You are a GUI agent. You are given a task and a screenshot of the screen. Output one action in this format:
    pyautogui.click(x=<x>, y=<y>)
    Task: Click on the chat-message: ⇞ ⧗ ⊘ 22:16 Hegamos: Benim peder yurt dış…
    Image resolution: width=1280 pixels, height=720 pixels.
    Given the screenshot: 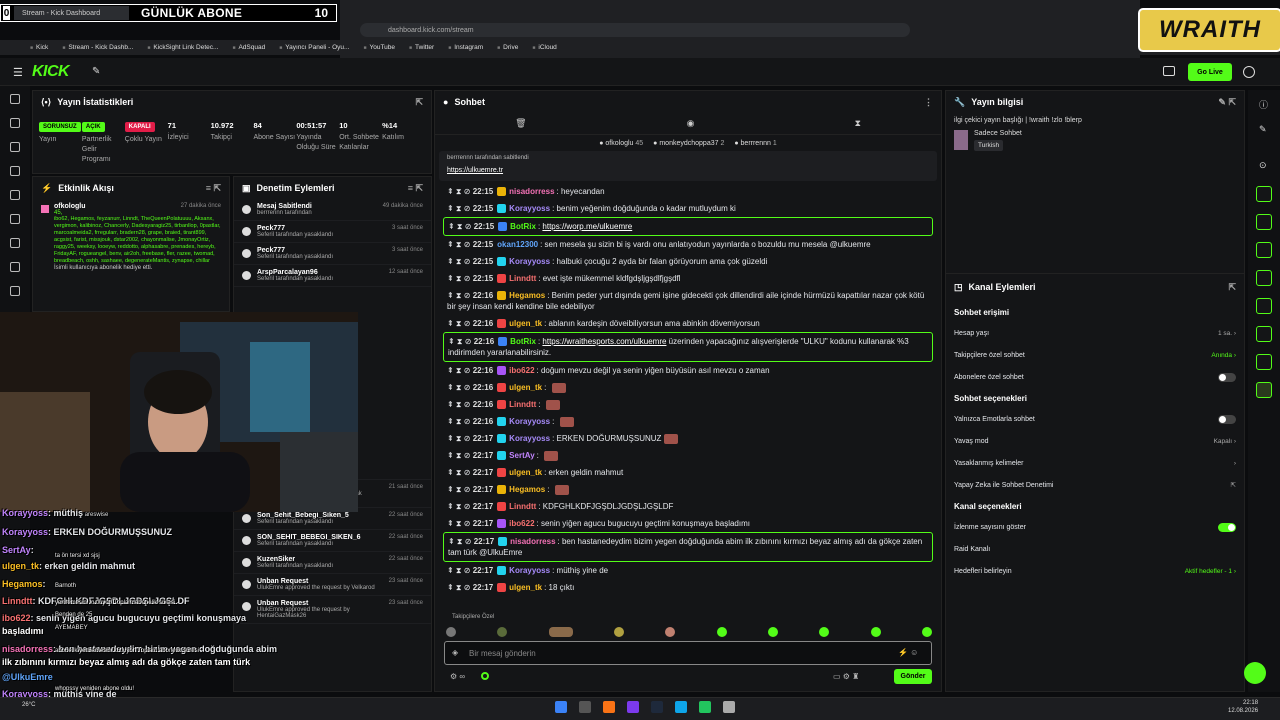 What is the action you would take?
    pyautogui.click(x=688, y=301)
    